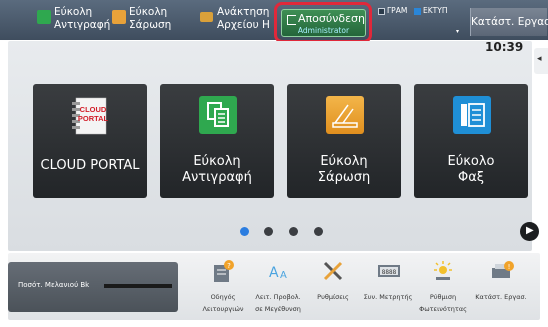 The height and width of the screenshot is (327, 548). Describe the element at coordinates (471, 141) in the screenshot. I see `tile-easy-fax: Εύκολο Φαξ` at that location.